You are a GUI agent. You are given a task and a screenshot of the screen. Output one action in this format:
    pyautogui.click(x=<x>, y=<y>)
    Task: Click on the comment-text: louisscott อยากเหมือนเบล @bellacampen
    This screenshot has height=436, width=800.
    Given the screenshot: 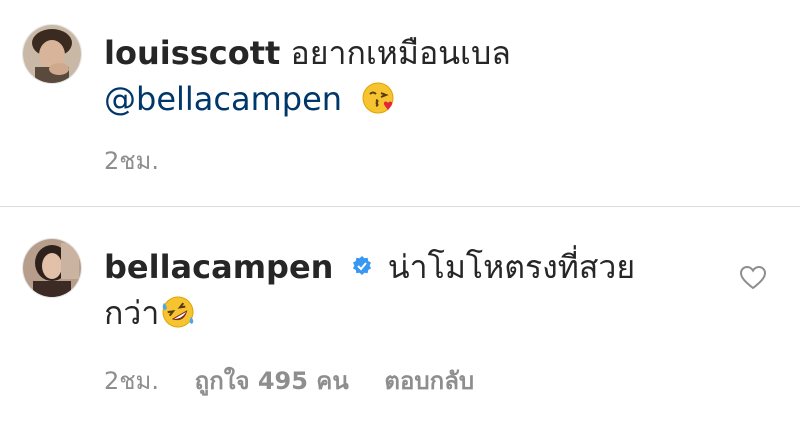 What is the action you would take?
    pyautogui.click(x=384, y=76)
    